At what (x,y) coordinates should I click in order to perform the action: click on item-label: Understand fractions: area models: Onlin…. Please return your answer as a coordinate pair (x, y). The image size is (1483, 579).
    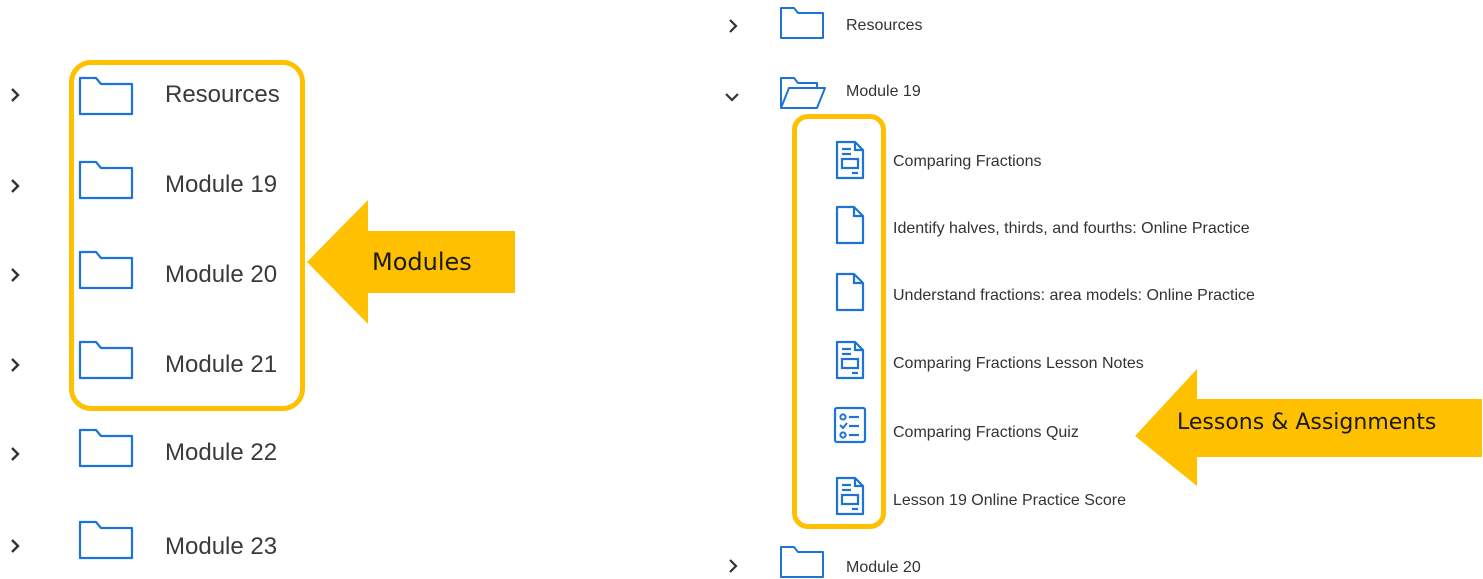
    Looking at the image, I should click on (1074, 295).